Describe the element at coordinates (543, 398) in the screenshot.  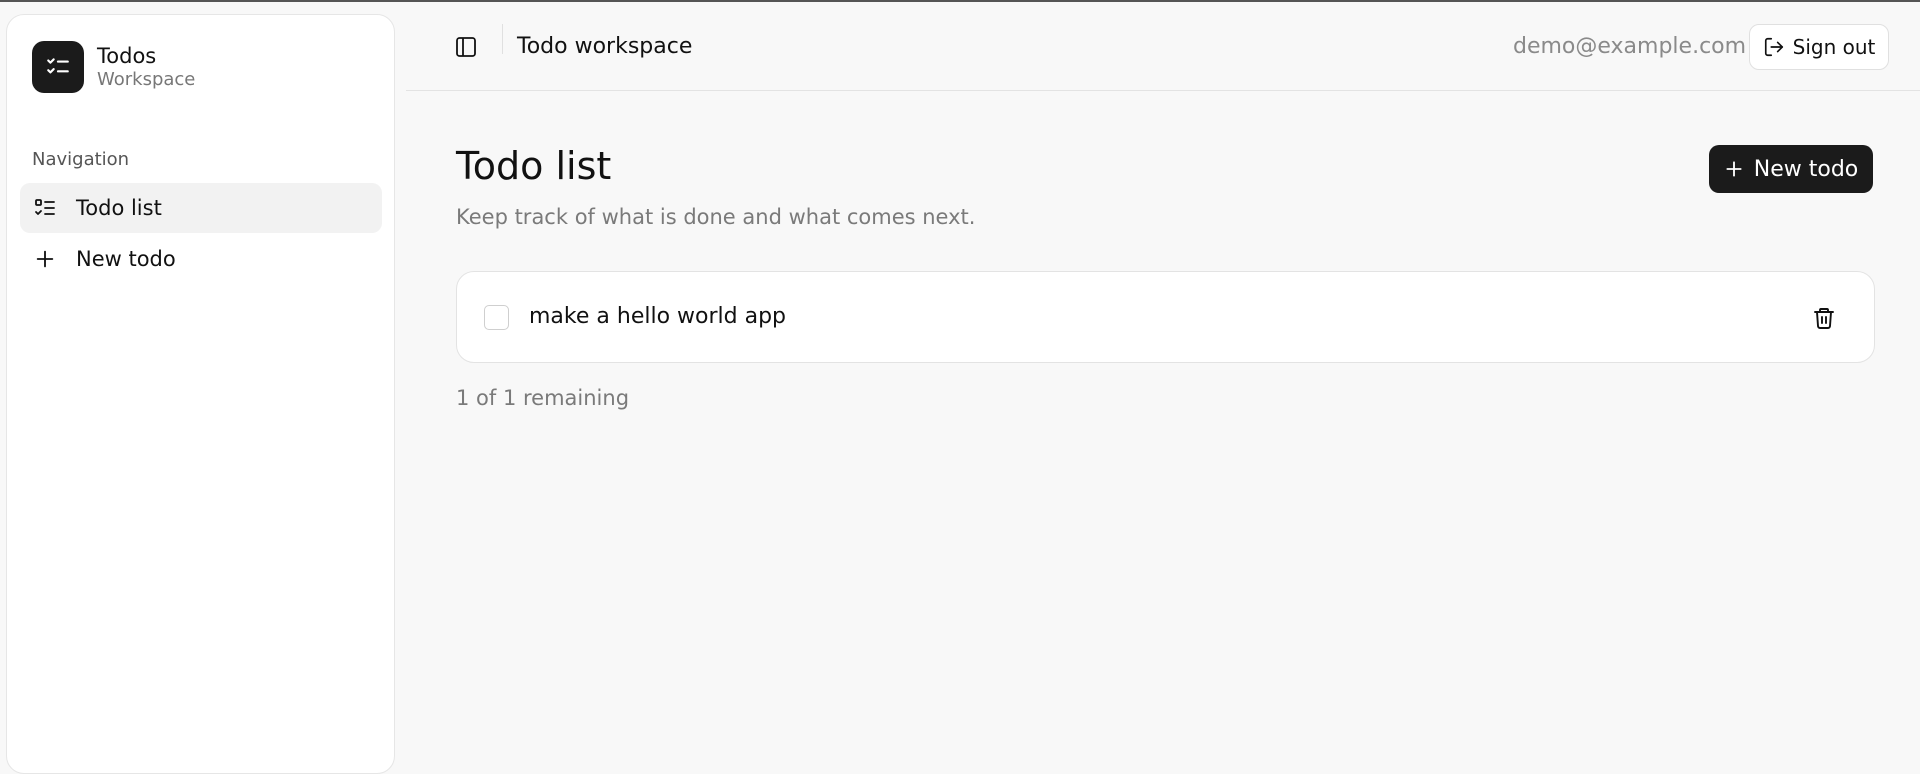
I see `remaining-count: 1 of 1 remaining` at that location.